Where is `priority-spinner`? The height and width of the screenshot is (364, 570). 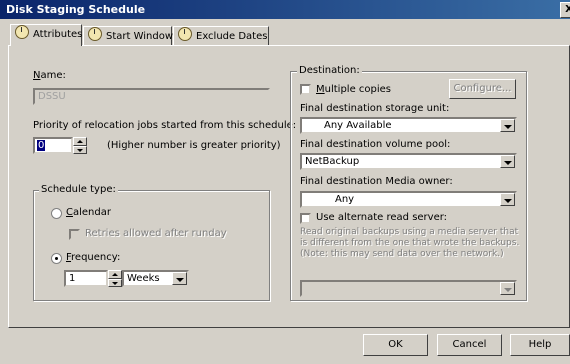 priority-spinner is located at coordinates (80, 145).